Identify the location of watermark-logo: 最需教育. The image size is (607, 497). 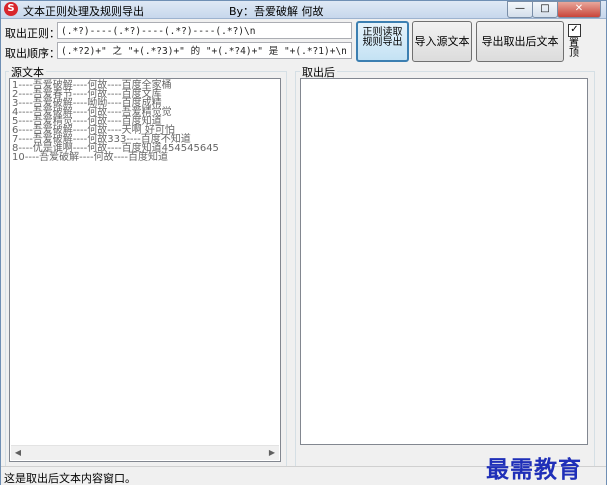
(534, 469).